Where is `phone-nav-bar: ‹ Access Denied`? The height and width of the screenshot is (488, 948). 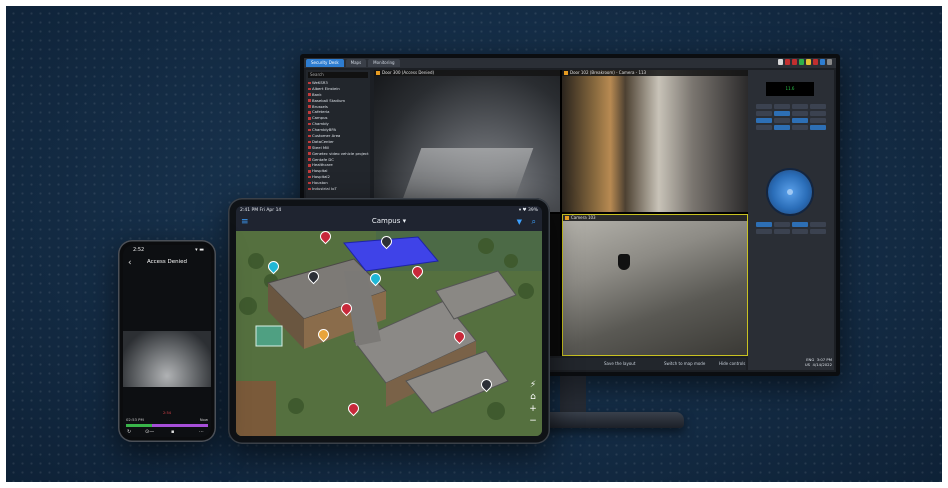
phone-nav-bar: ‹ Access Denied is located at coordinates (167, 263).